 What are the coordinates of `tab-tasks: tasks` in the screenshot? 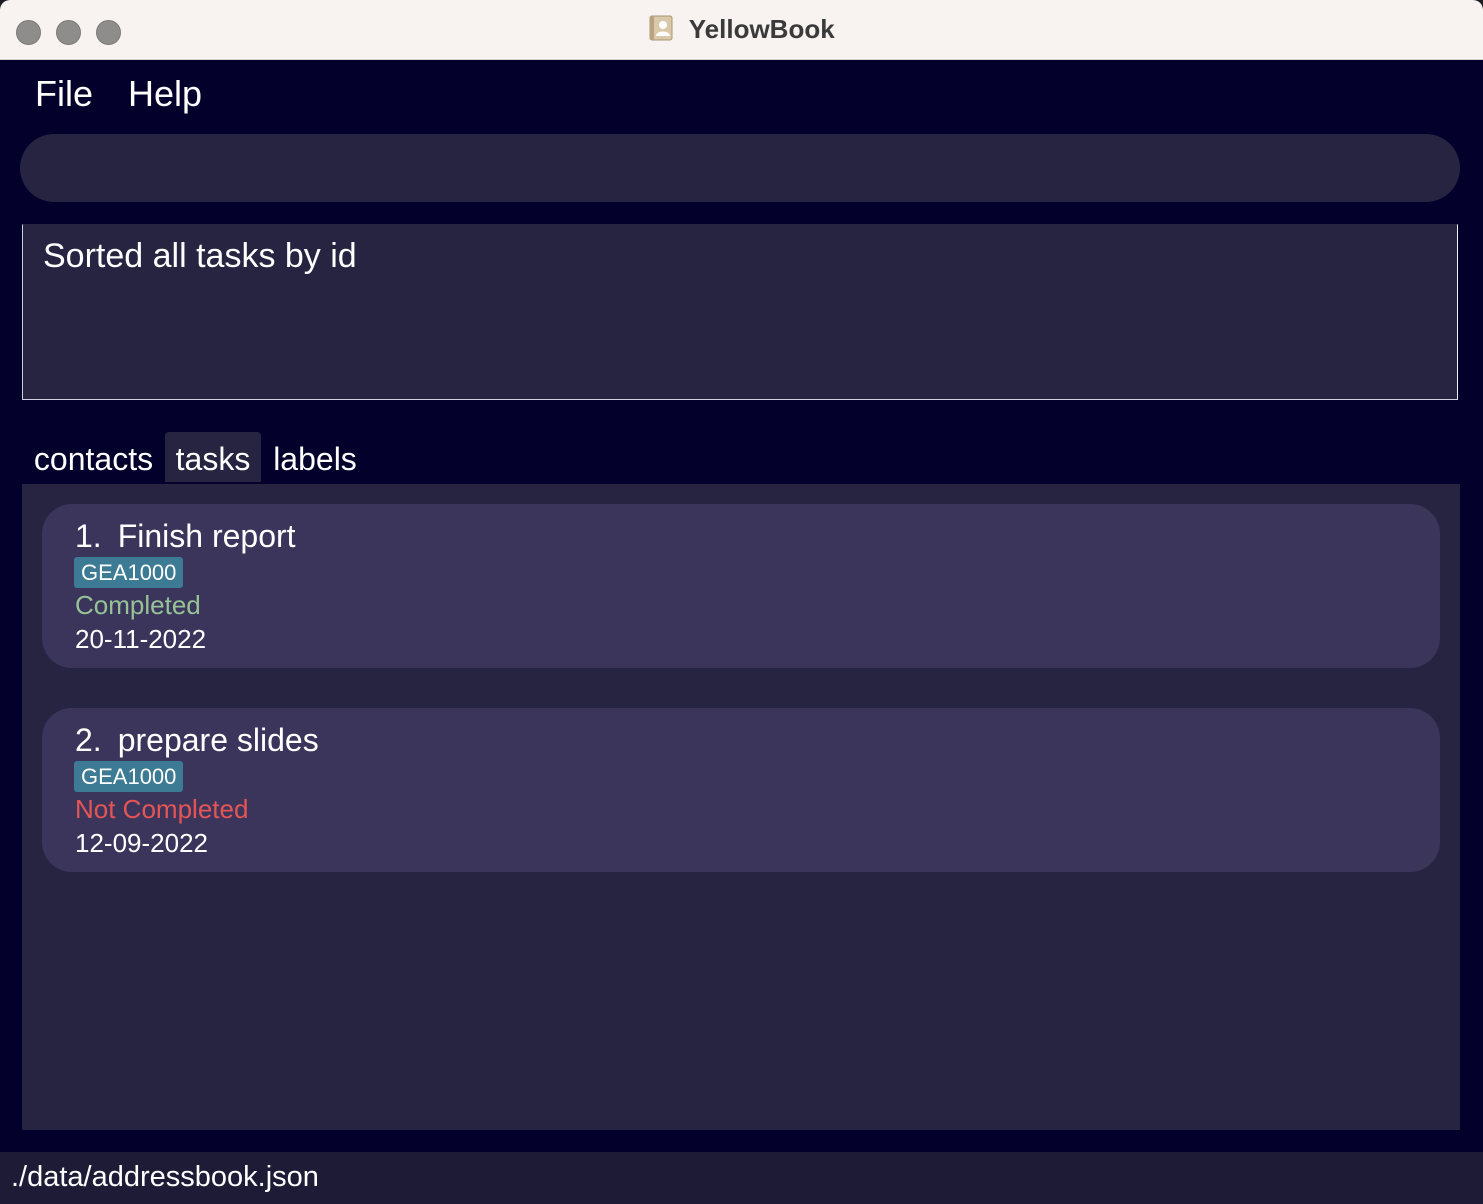 It's located at (213, 457).